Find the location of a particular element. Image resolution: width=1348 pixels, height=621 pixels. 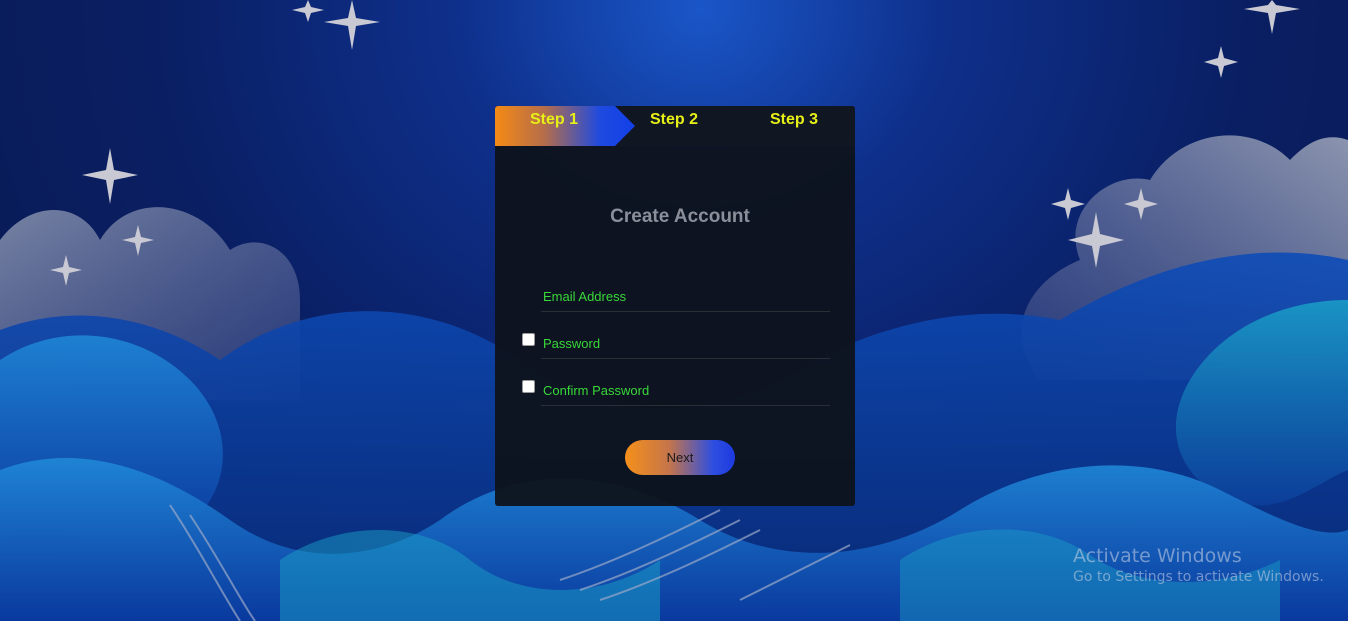

step-1-label: Step 1 is located at coordinates (554, 120).